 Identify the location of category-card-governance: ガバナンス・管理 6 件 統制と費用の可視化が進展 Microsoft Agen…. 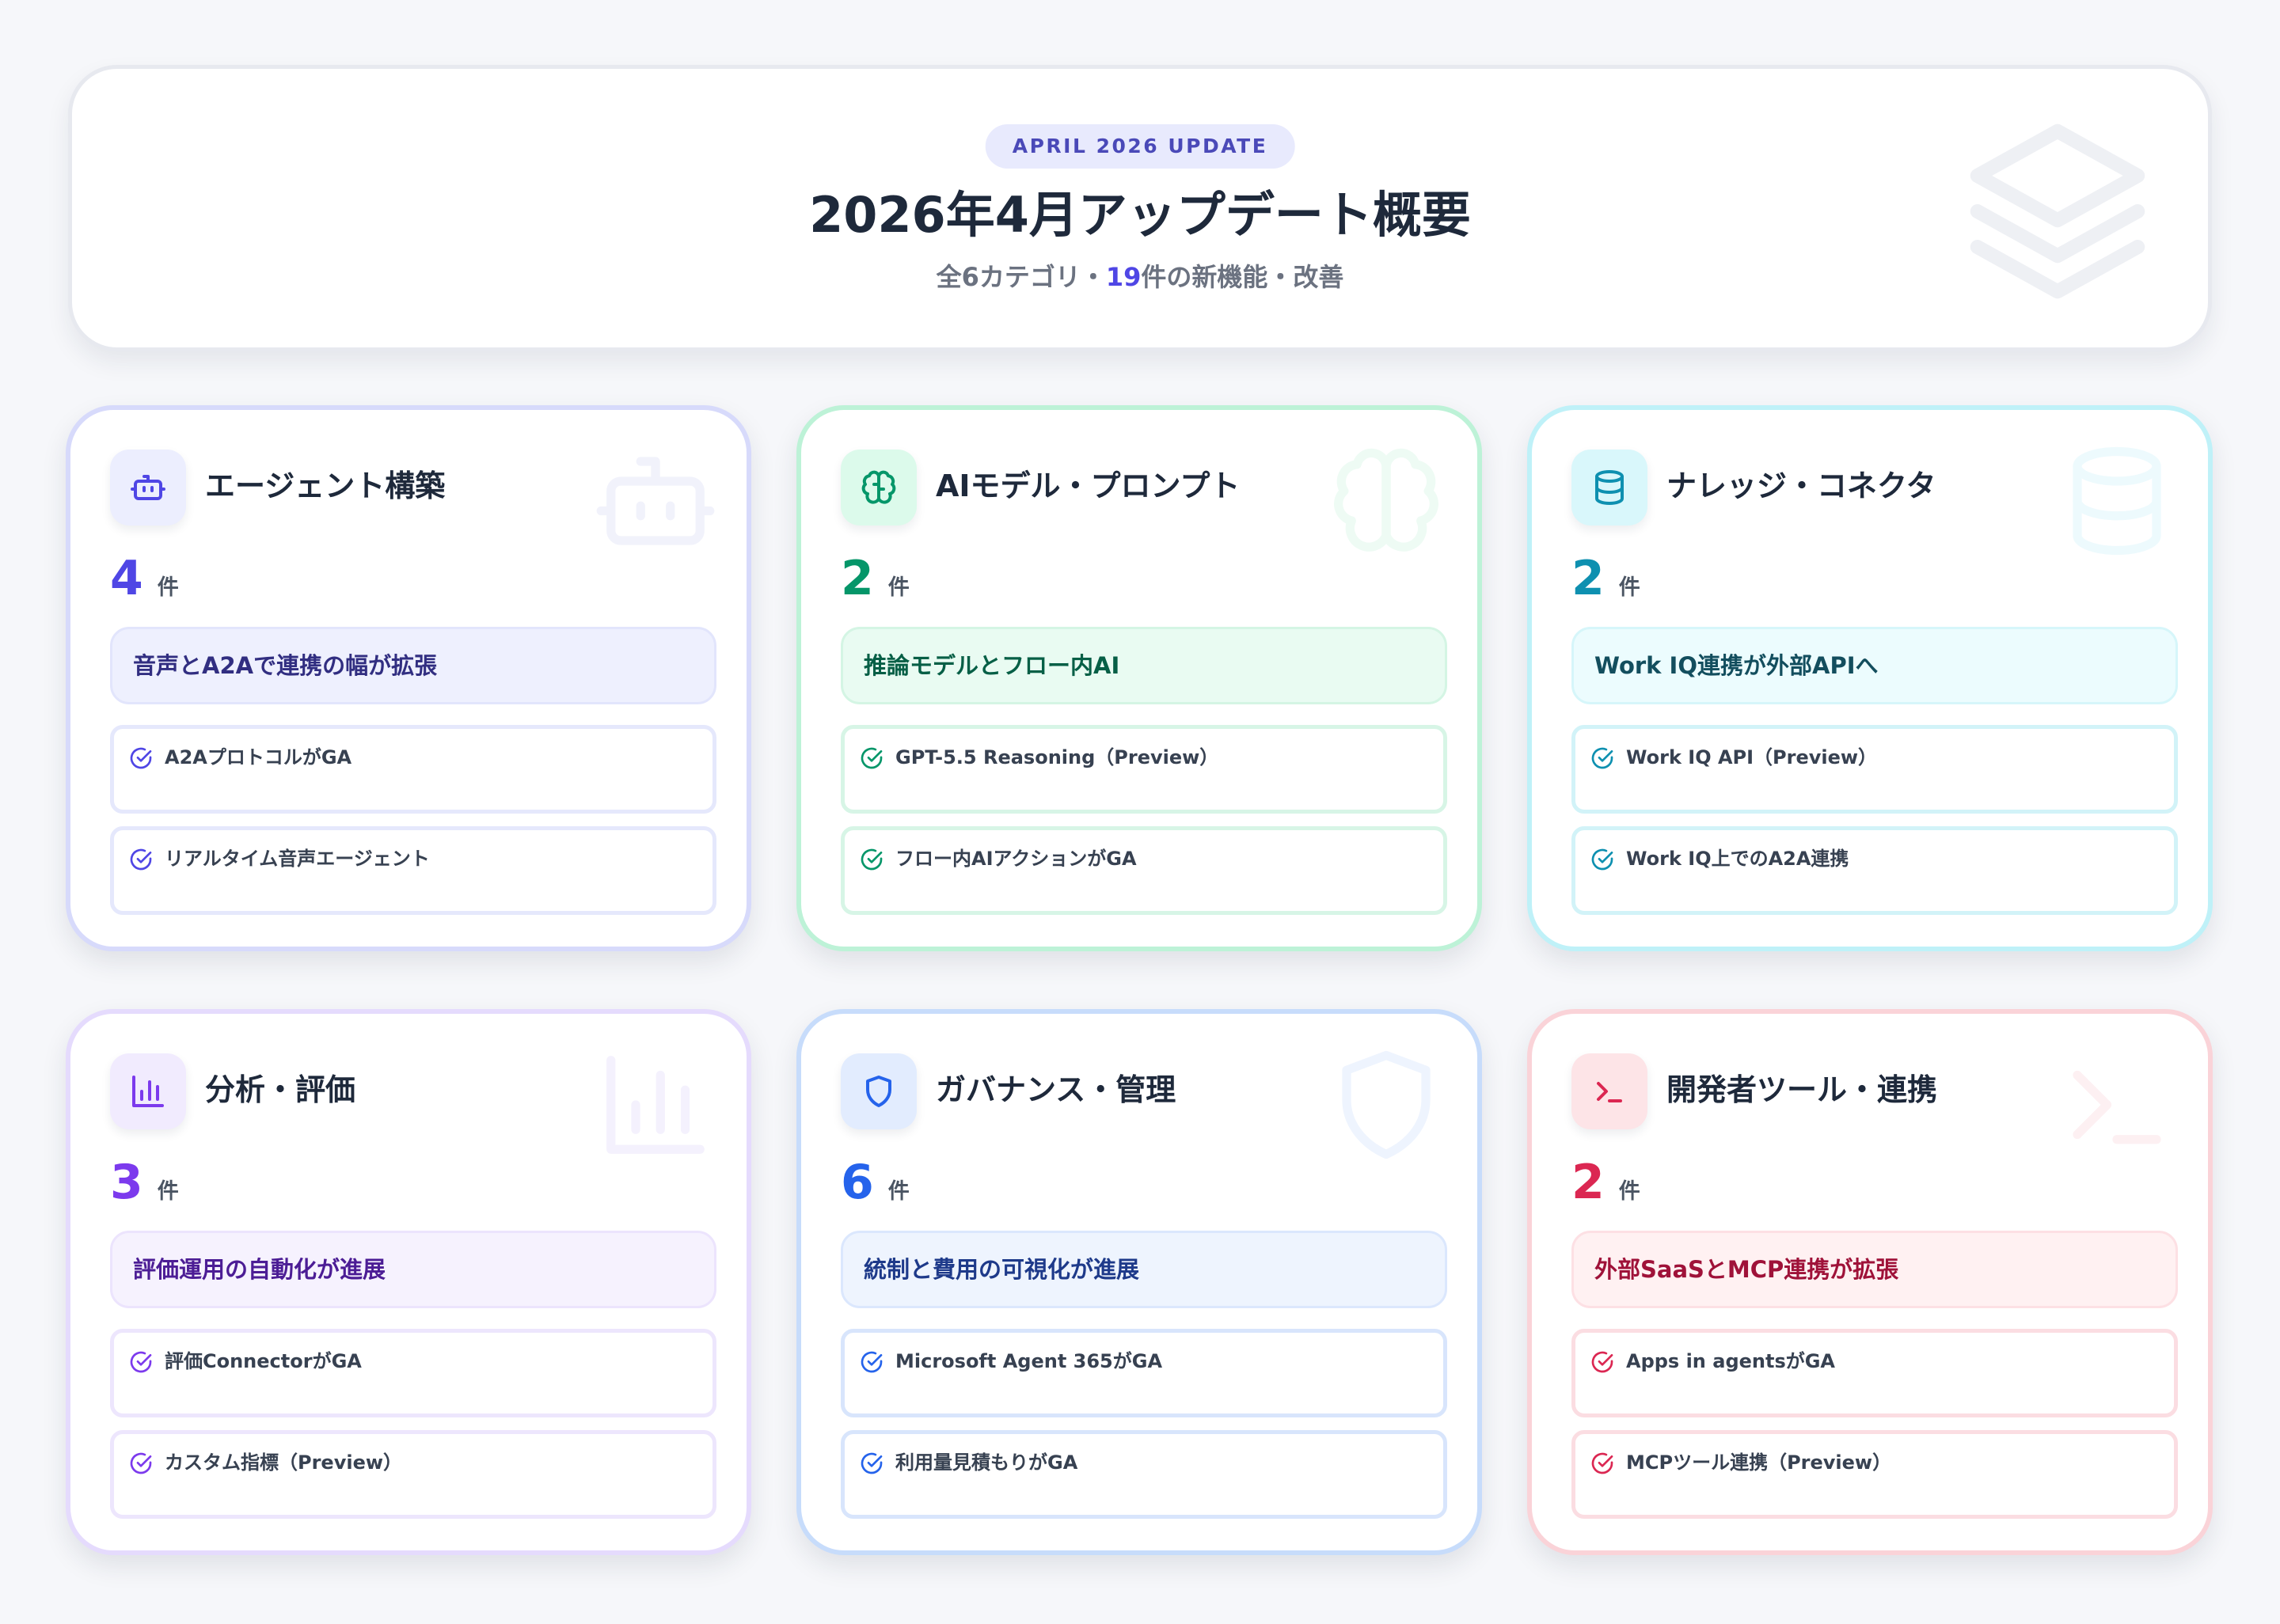
(1139, 1282).